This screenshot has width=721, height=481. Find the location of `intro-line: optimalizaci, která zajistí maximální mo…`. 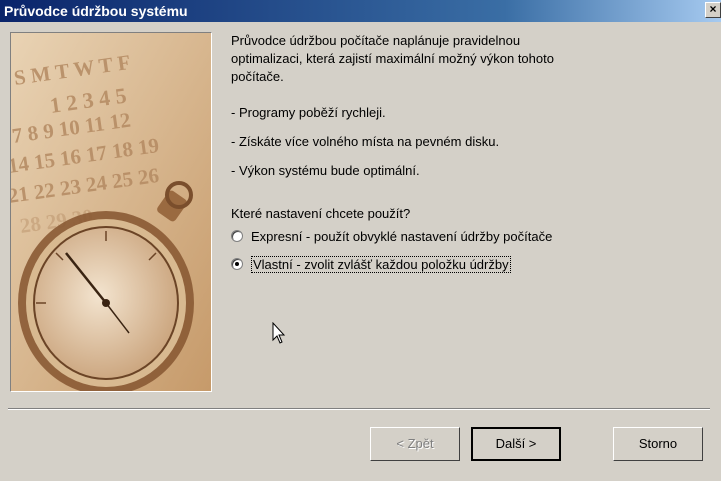

intro-line: optimalizaci, která zajistí maximální mo… is located at coordinates (392, 58).